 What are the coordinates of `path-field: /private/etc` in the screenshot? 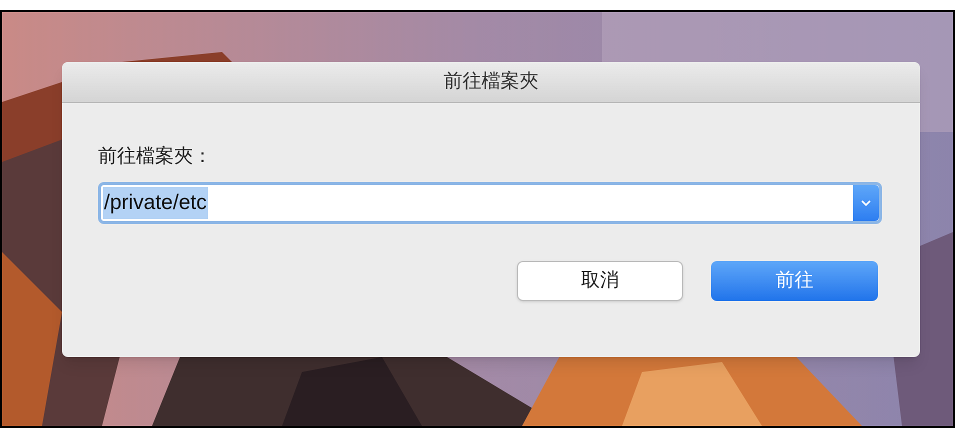 It's located at (490, 203).